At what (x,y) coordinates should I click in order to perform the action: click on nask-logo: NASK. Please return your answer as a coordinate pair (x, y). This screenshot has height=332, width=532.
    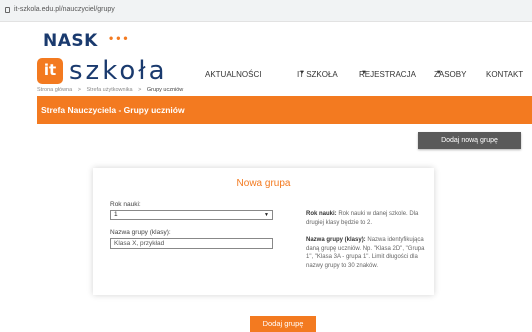
    Looking at the image, I should click on (70, 41).